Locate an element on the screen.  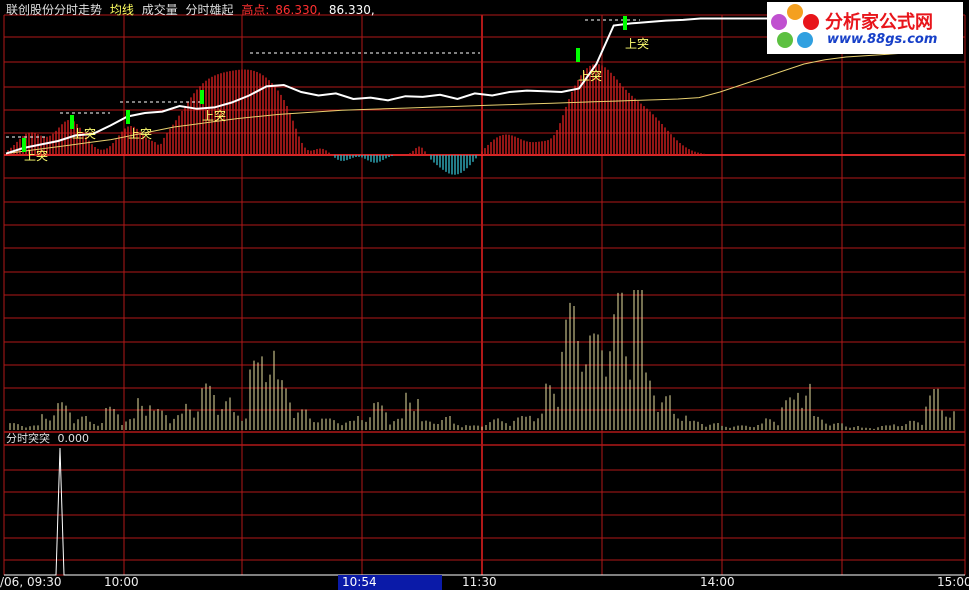
time-label-start: /06, 09:30 is located at coordinates (31, 582).